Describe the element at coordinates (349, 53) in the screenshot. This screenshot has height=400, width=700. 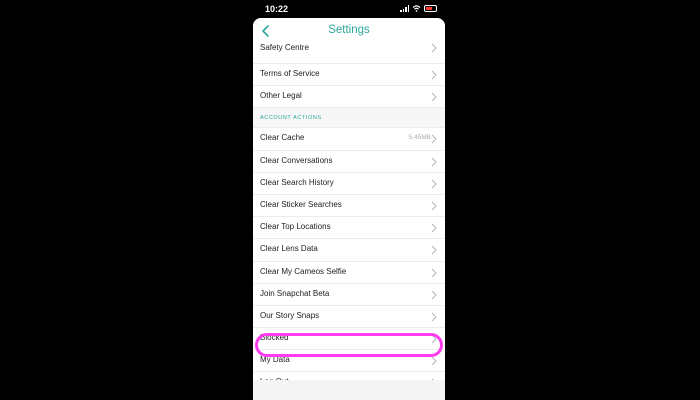
I see `settings-row-safety-centre: Safety Centre` at that location.